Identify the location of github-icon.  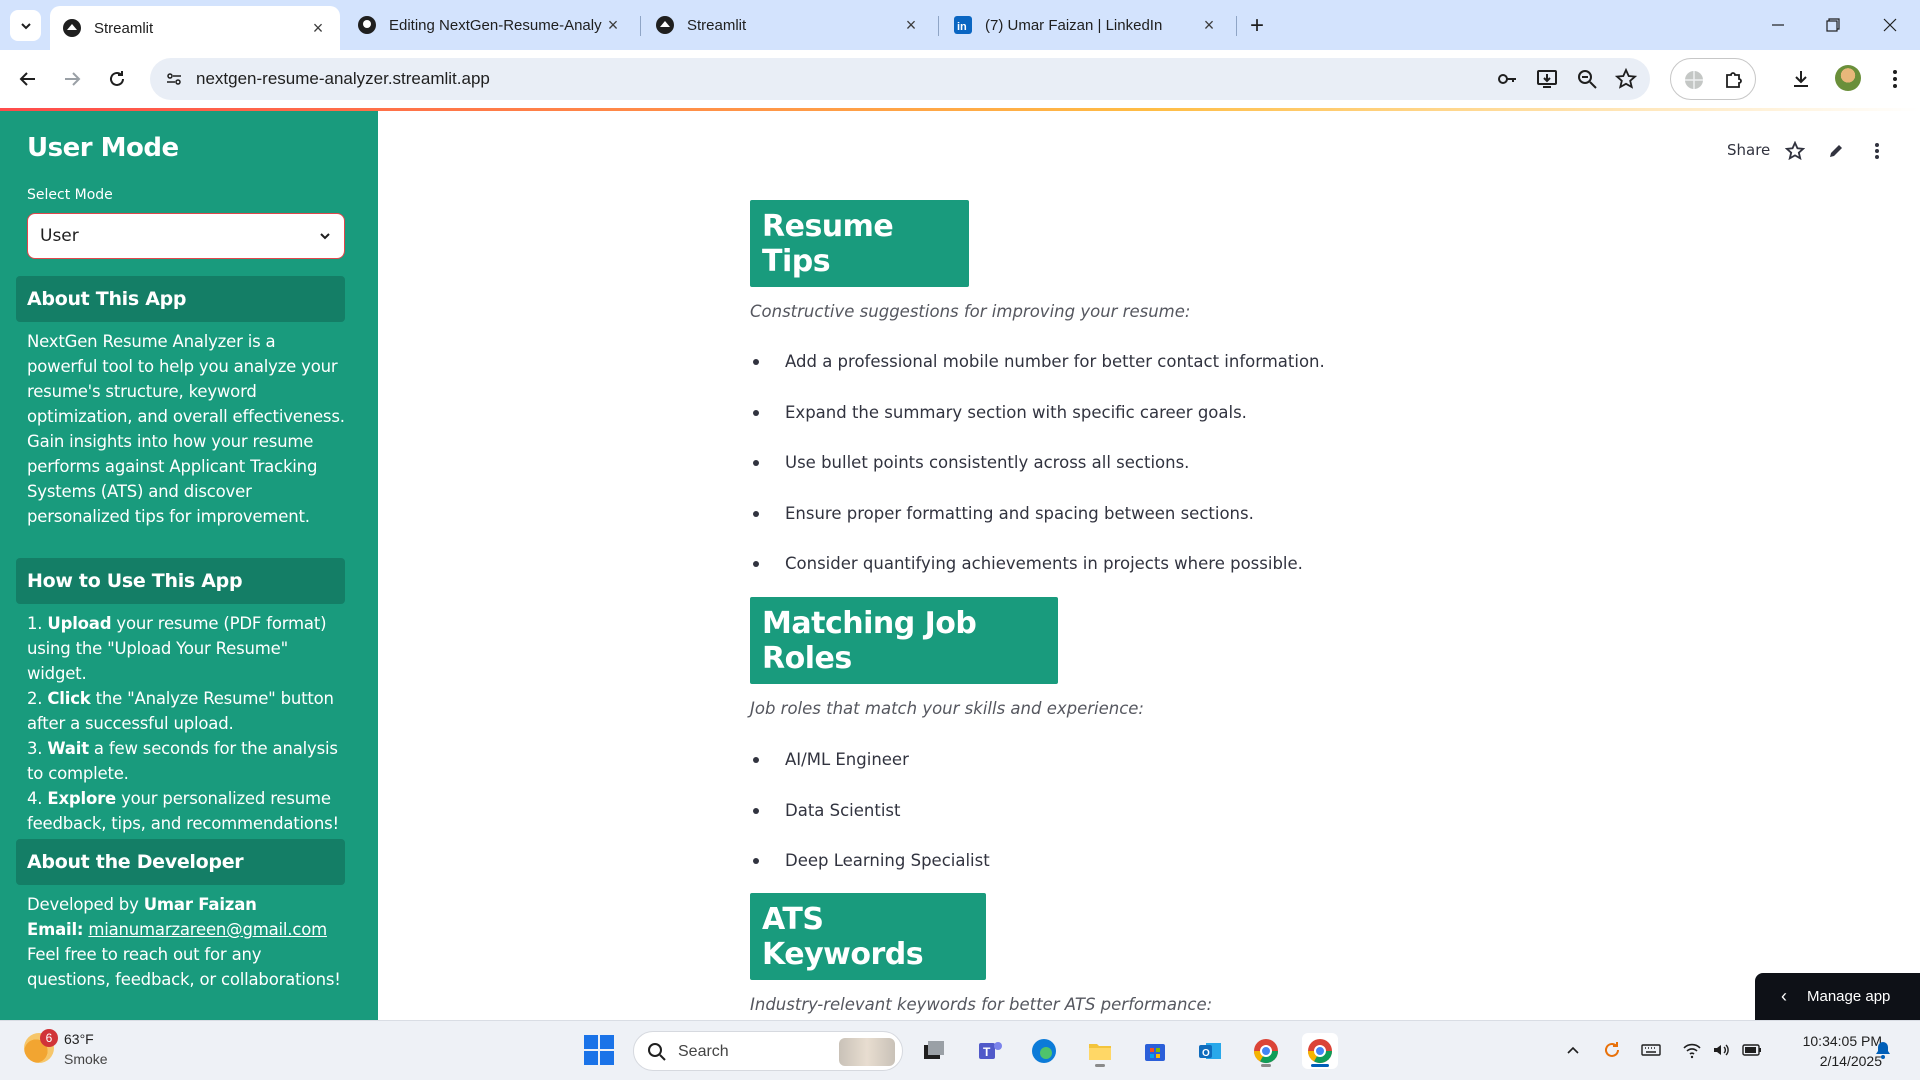
(367, 25).